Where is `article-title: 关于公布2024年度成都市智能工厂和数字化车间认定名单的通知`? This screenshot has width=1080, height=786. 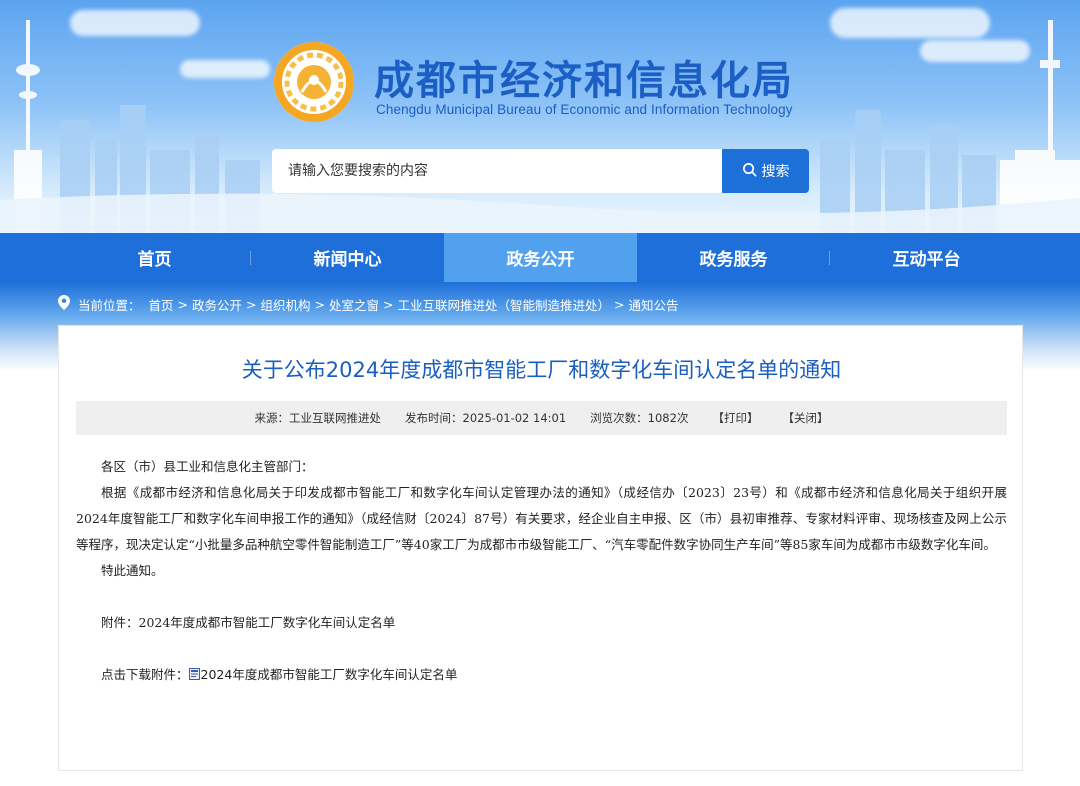 article-title: 关于公布2024年度成都市智能工厂和数字化车间认定名单的通知 is located at coordinates (541, 370).